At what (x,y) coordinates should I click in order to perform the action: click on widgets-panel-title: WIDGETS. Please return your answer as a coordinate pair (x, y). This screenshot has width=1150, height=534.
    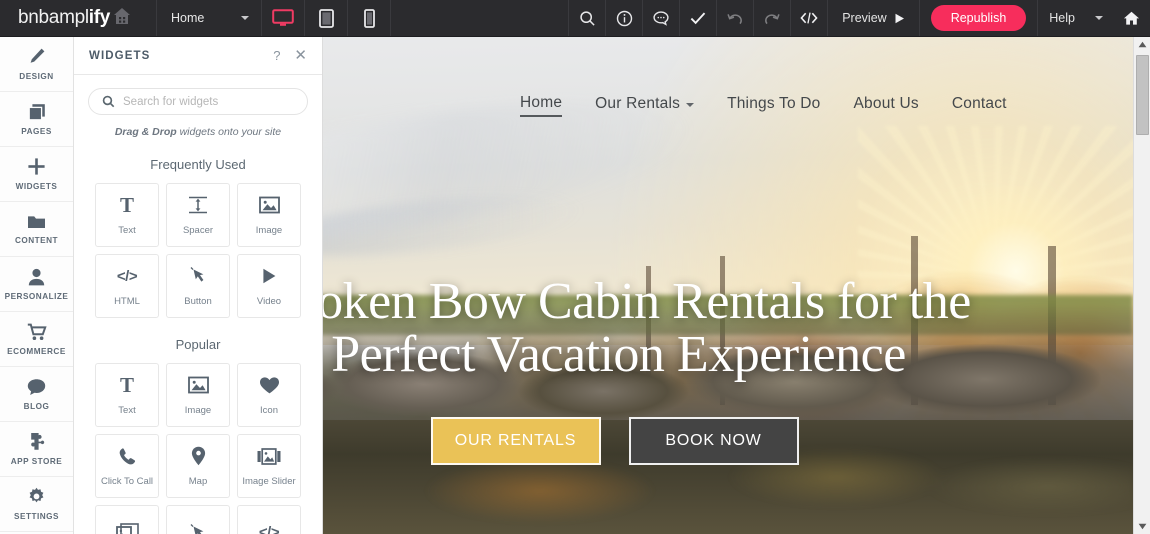
    Looking at the image, I should click on (120, 55).